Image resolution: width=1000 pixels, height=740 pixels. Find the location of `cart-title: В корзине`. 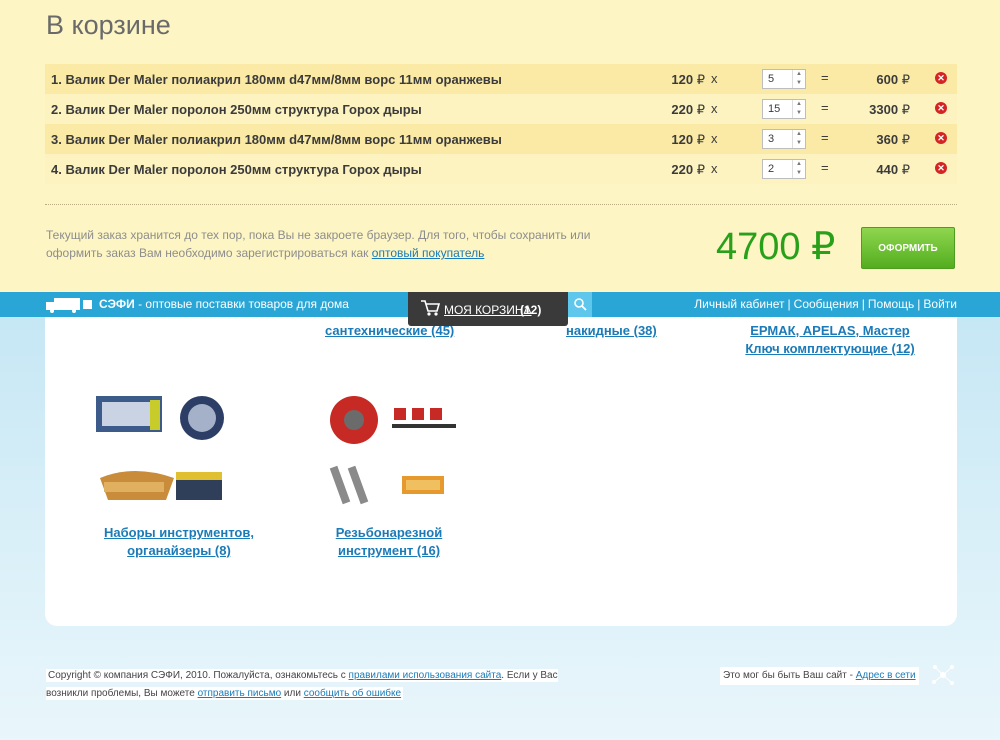

cart-title: В корзине is located at coordinates (108, 25).